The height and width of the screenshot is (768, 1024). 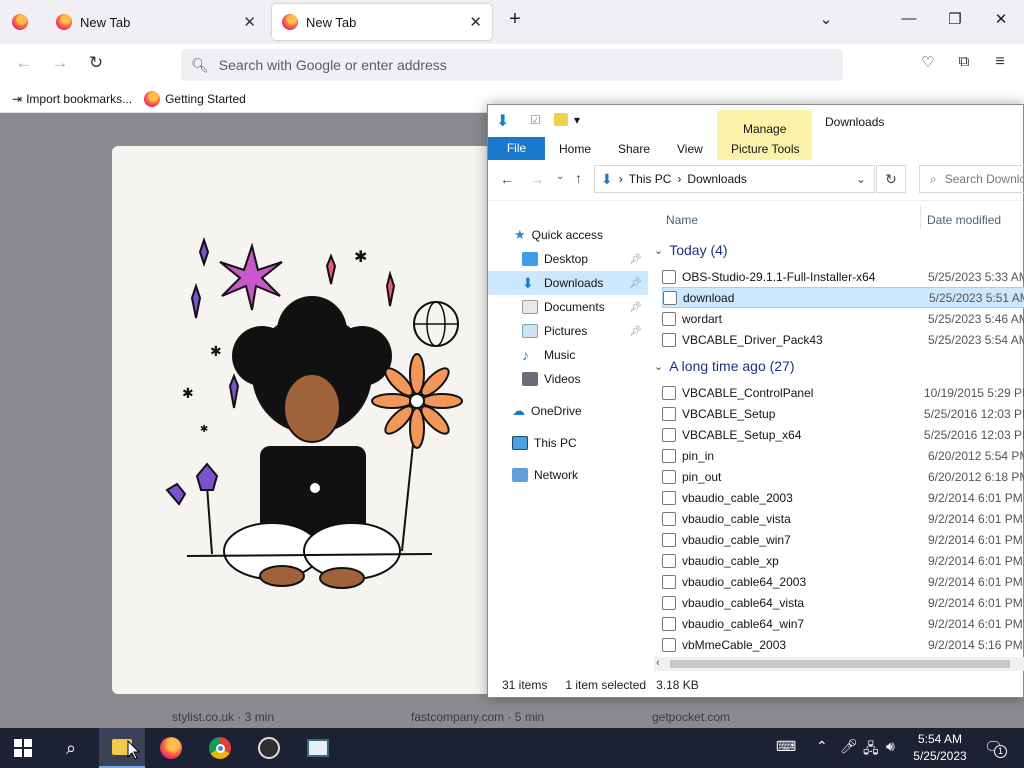 I want to click on pocket-icon: ♡, so click(x=928, y=65).